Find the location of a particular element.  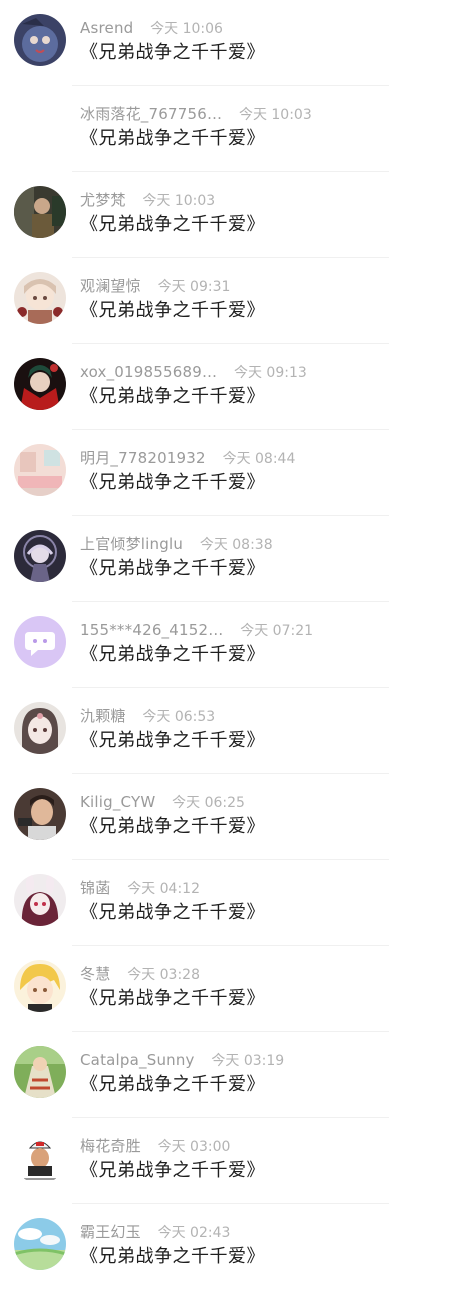

dark-scene-avatar-icon is located at coordinates (40, 212).